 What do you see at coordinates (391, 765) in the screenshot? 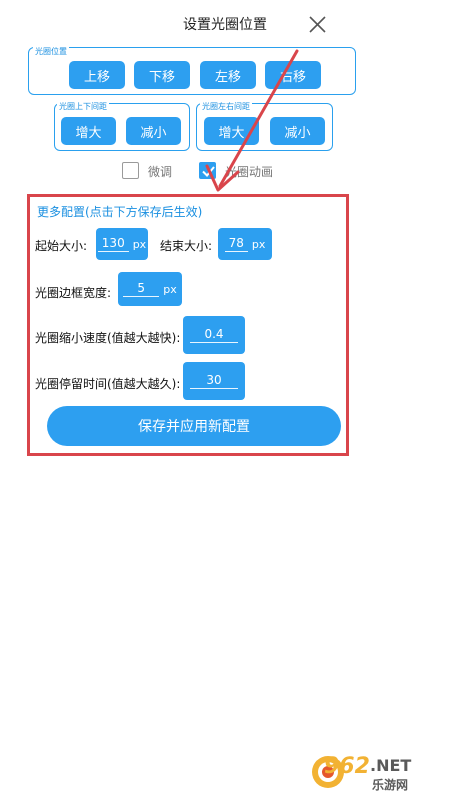
I see `watermark-suffix: .NET` at bounding box center [391, 765].